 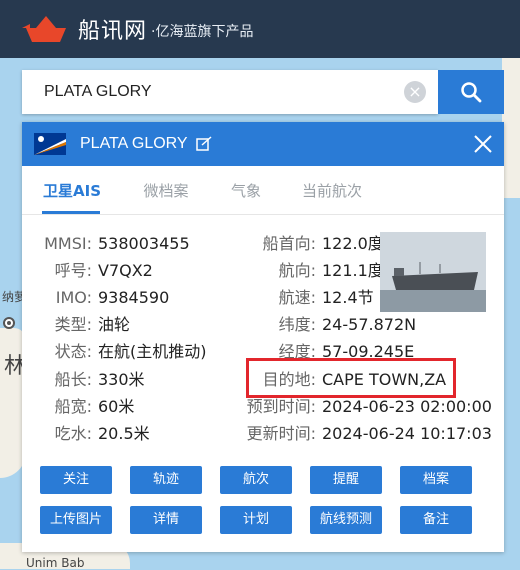 I want to click on ship-logo-icon, so click(x=44, y=29).